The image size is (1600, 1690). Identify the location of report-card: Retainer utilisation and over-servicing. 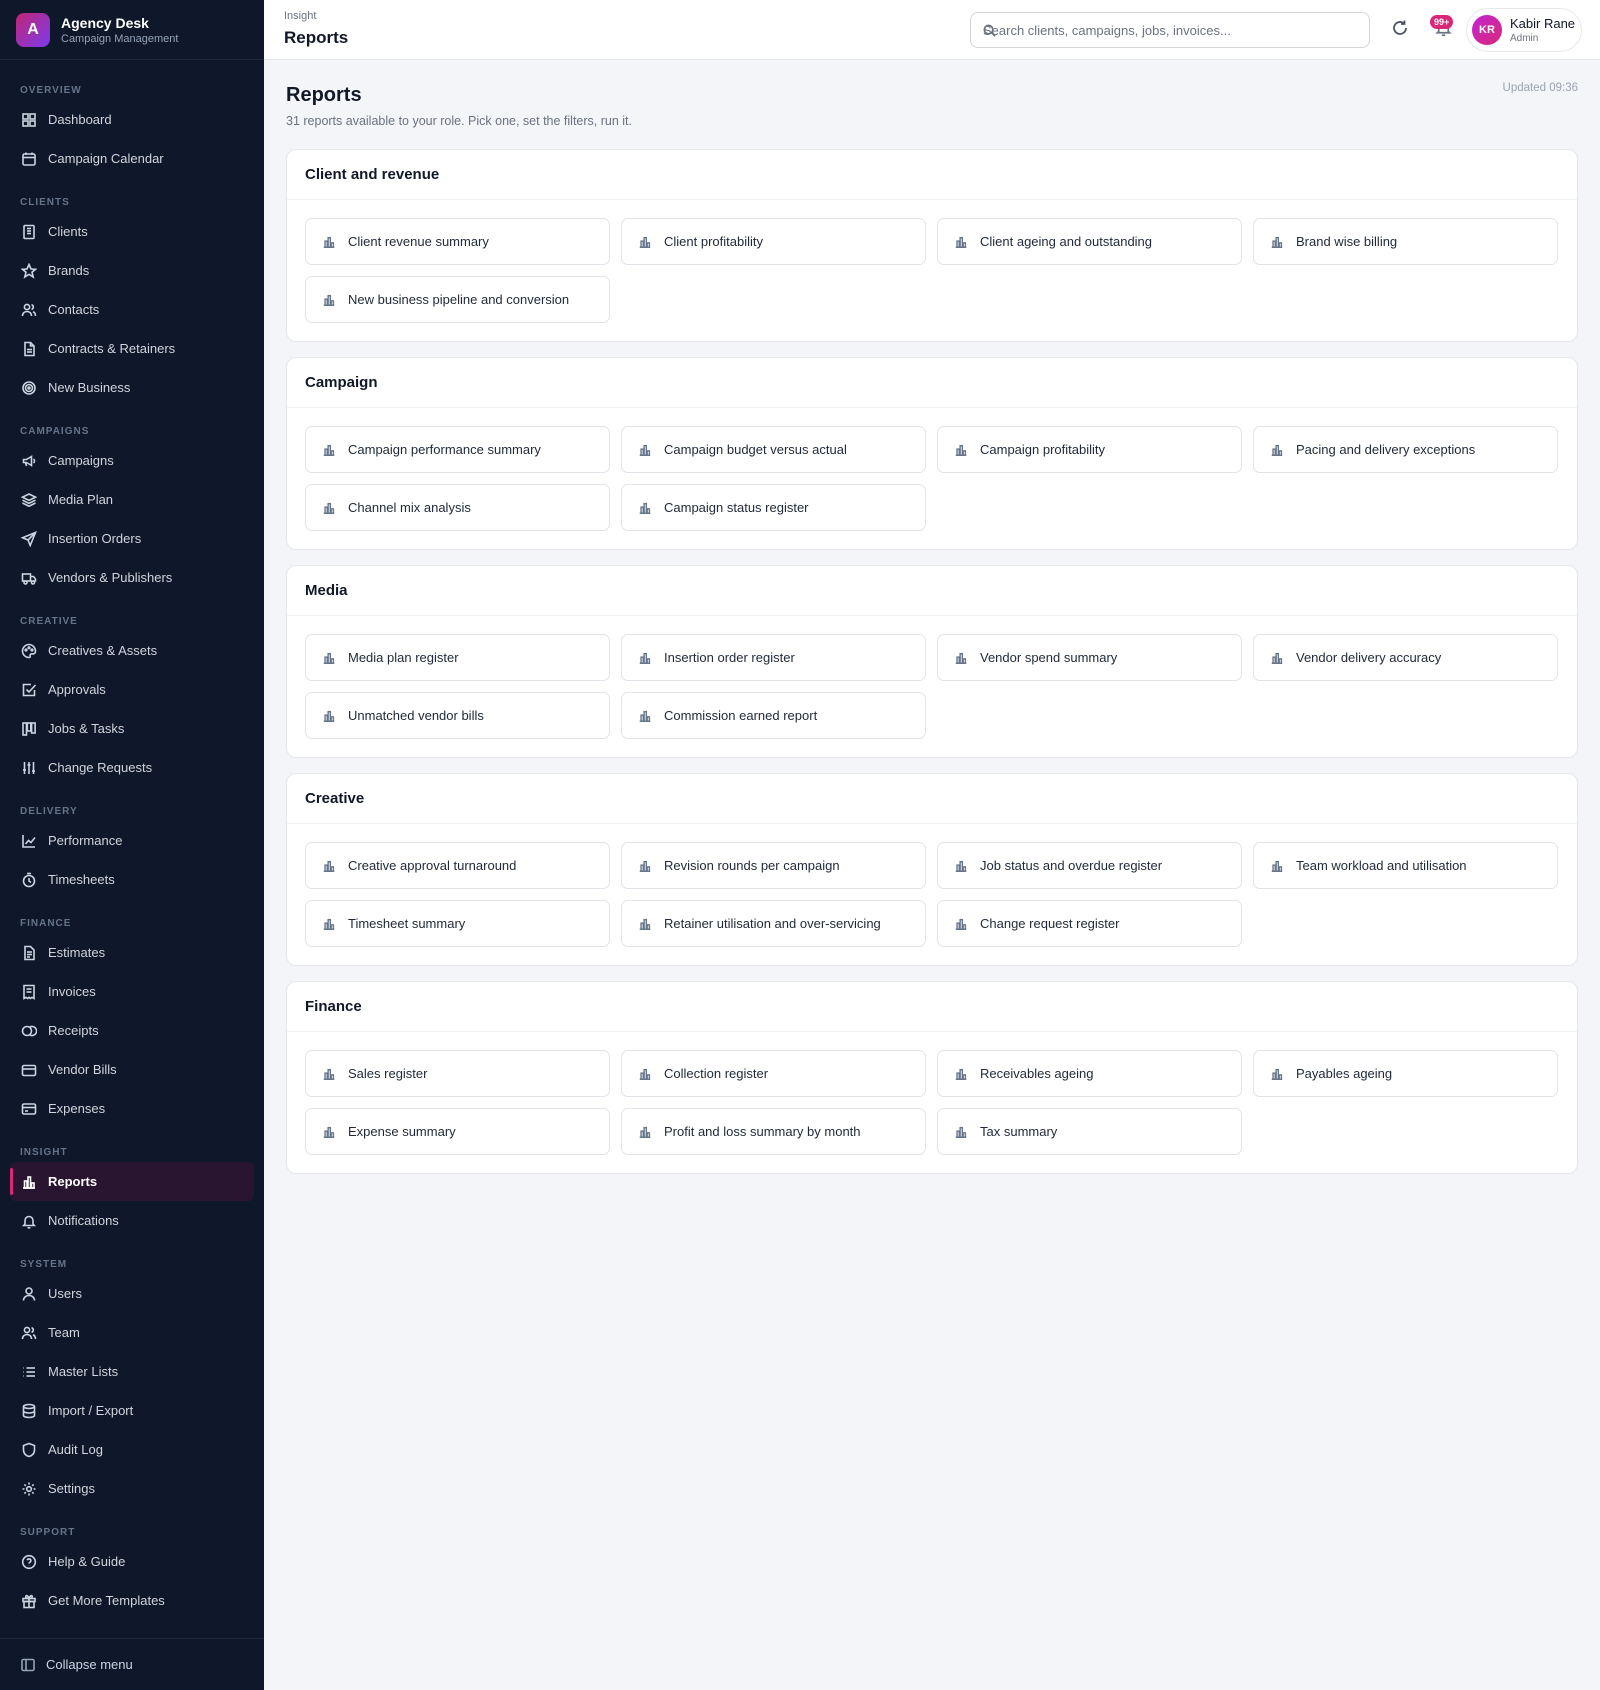
(773, 923).